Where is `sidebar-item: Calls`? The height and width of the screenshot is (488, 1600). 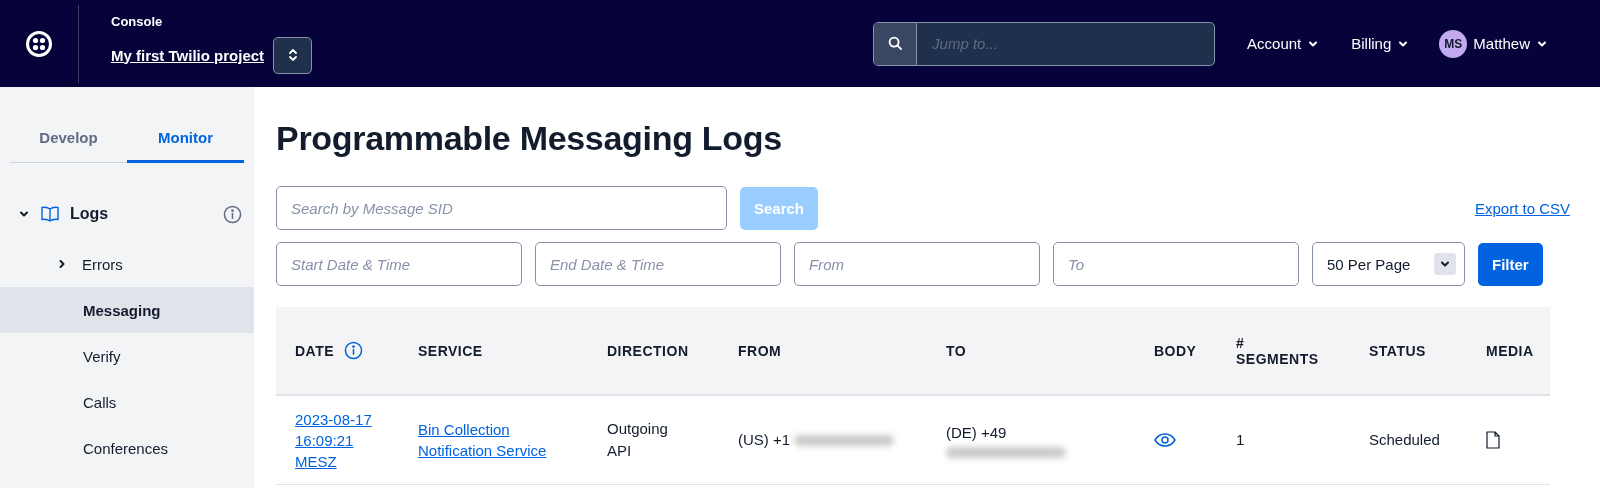
sidebar-item: Calls is located at coordinates (127, 402).